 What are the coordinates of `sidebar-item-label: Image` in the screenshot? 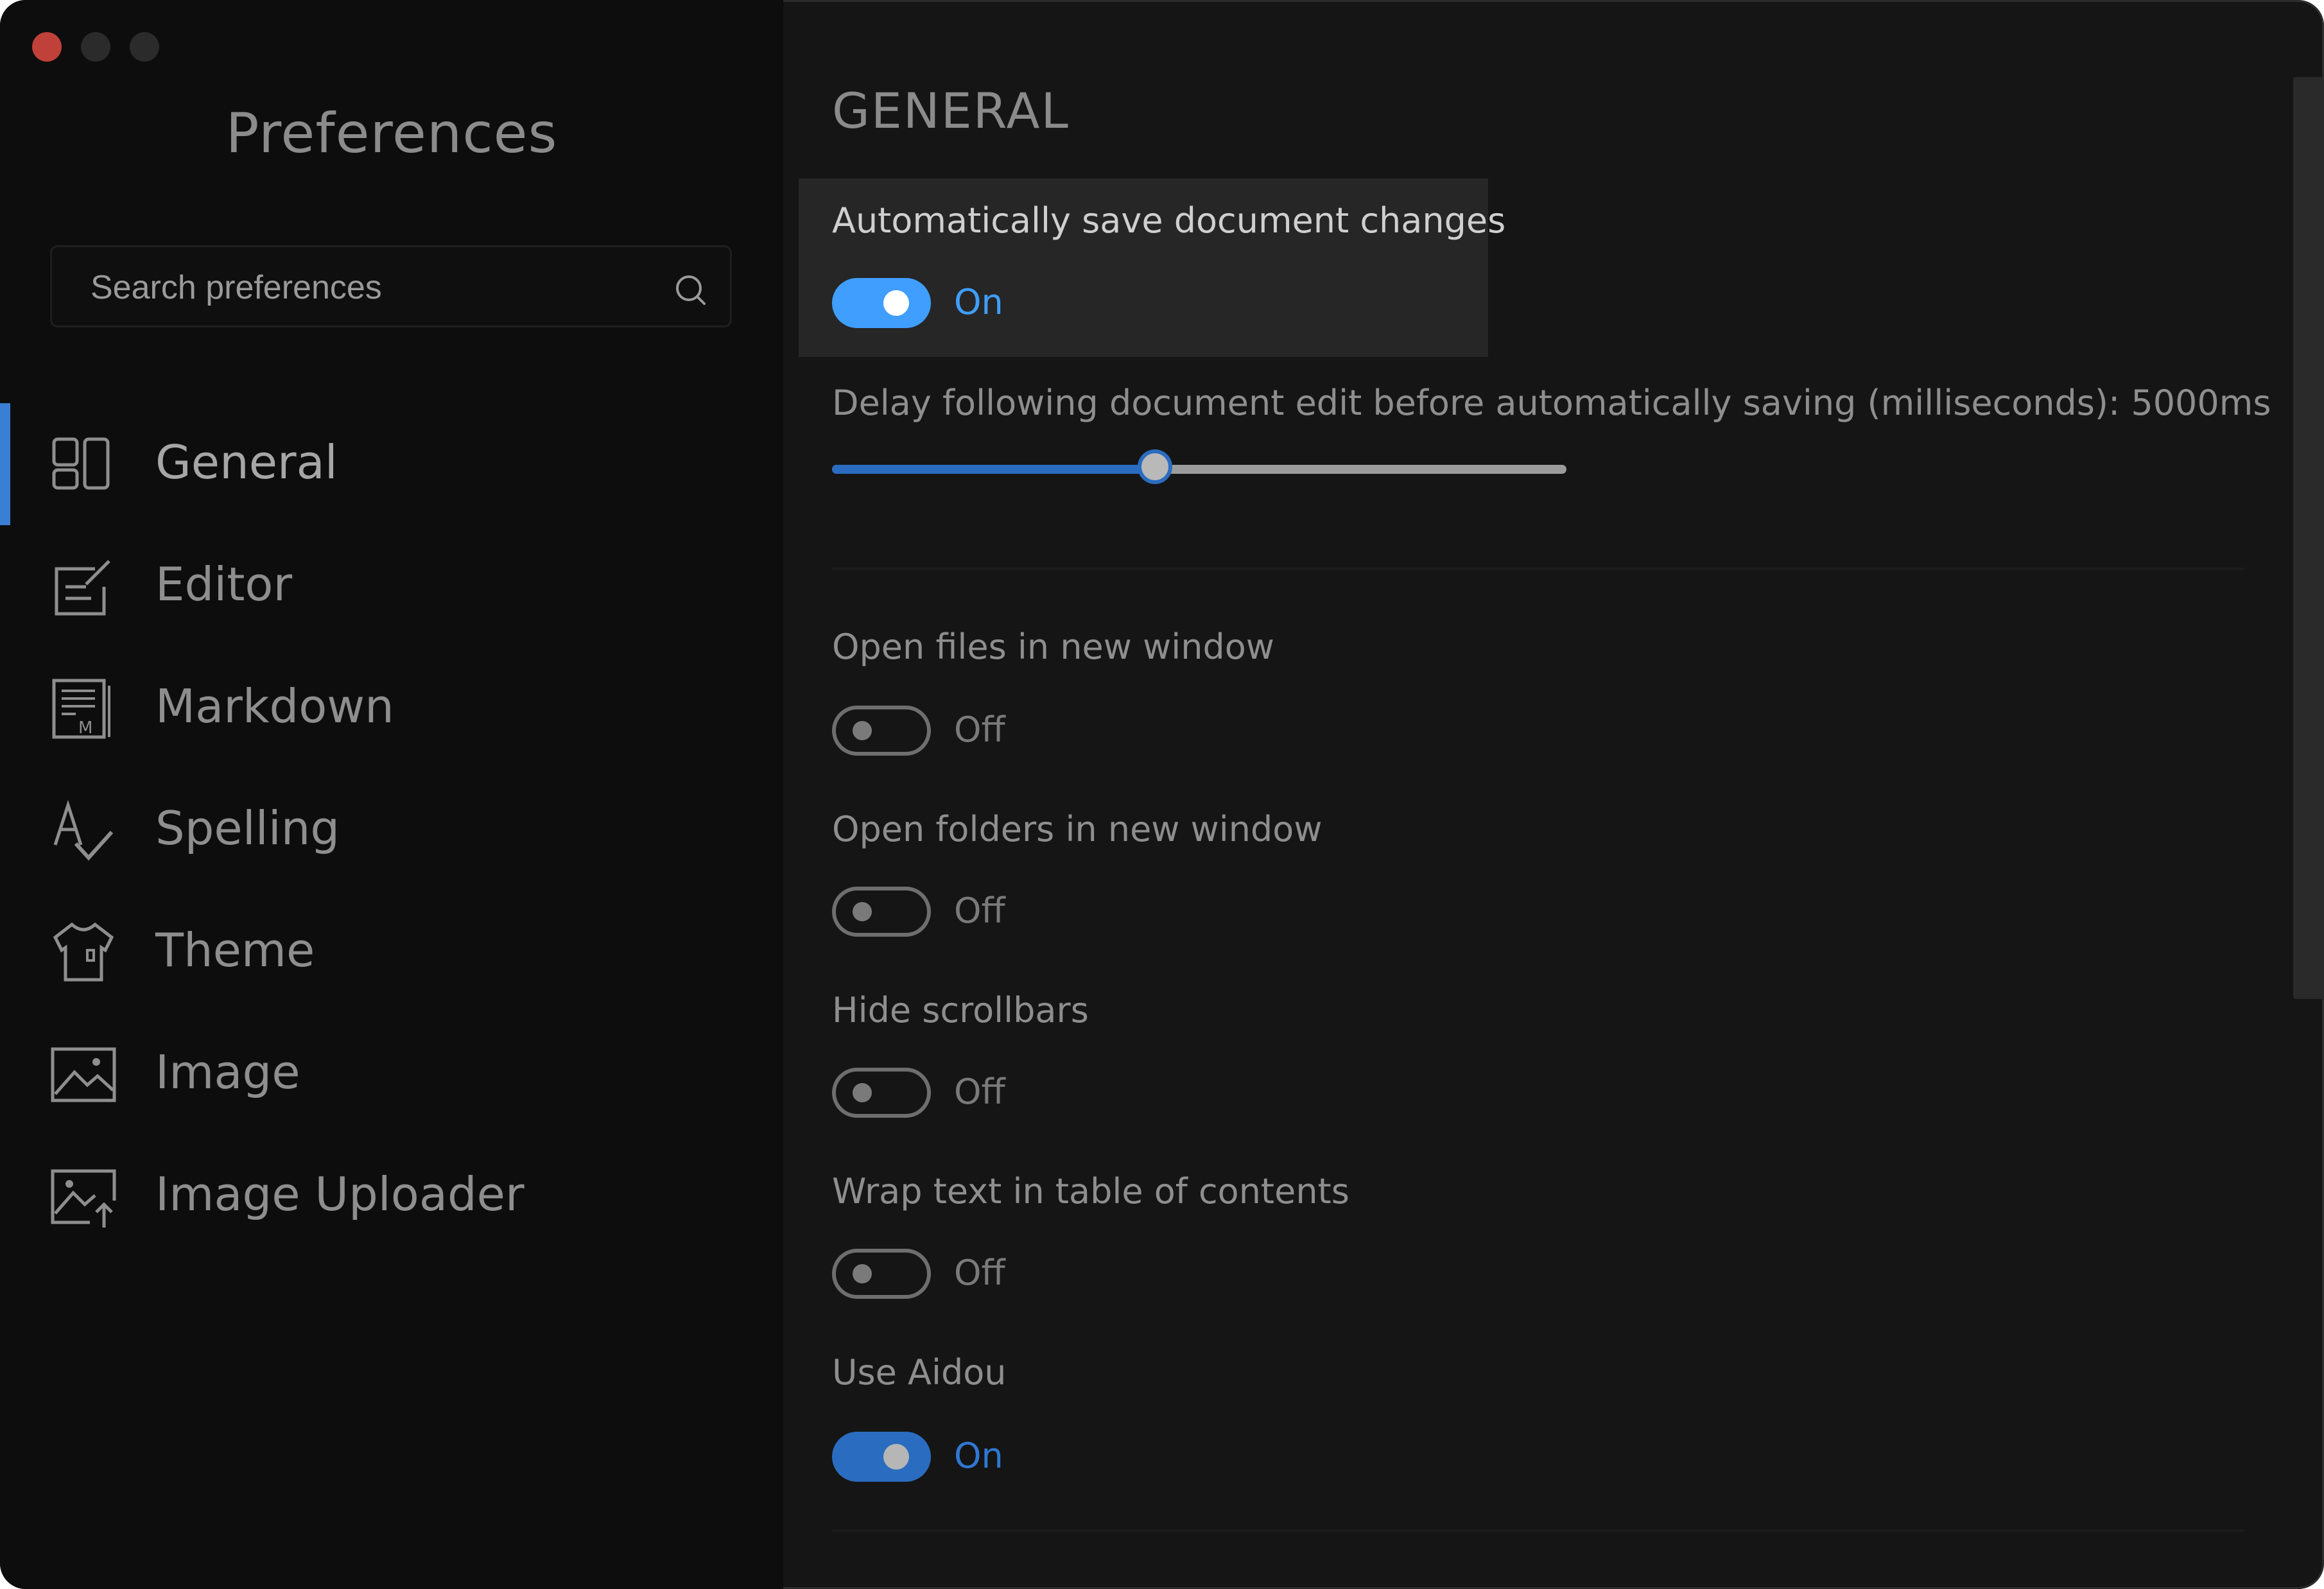 It's located at (228, 1072).